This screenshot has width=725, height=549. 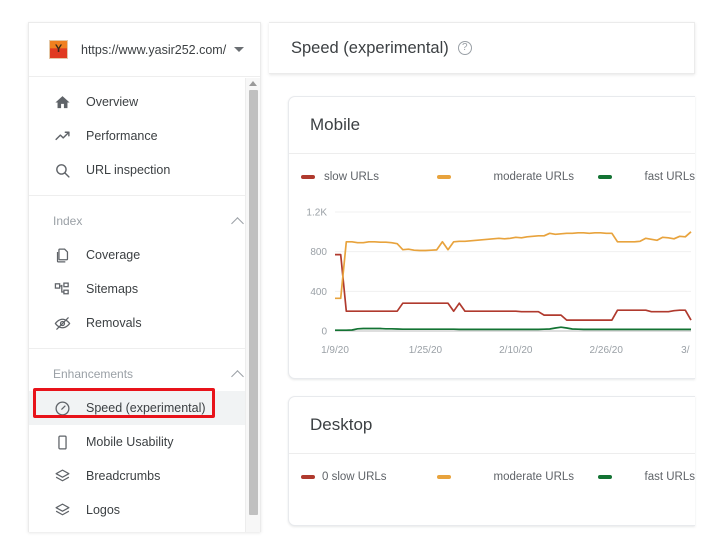 What do you see at coordinates (122, 136) in the screenshot?
I see `sidebar-item-label: Performance` at bounding box center [122, 136].